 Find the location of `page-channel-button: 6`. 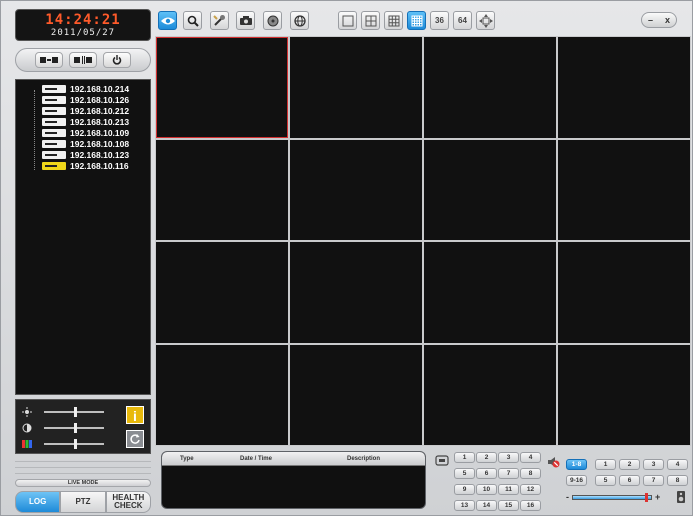

page-channel-button: 6 is located at coordinates (629, 480).